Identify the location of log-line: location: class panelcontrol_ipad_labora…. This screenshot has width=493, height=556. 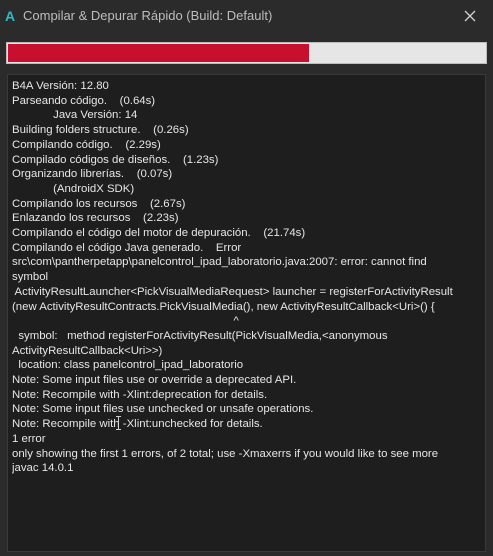
(128, 365).